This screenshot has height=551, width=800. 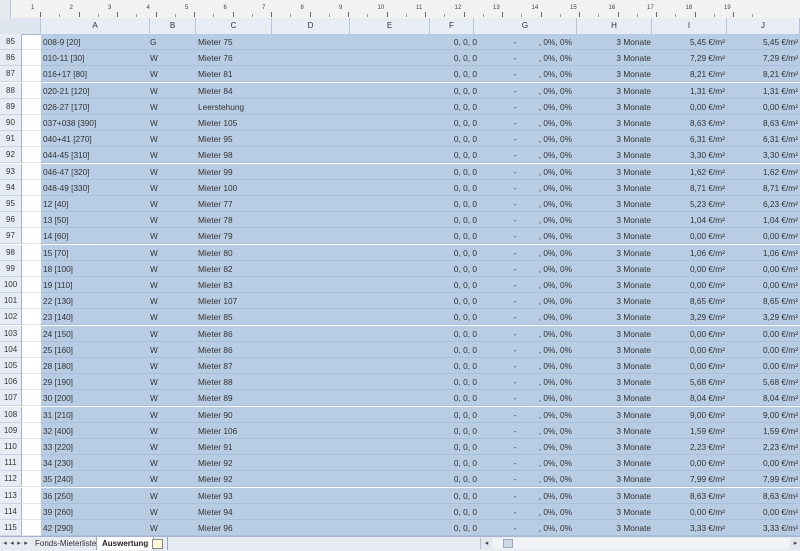 What do you see at coordinates (95, 42) in the screenshot?
I see `cell-unit: 008-9 [20]` at bounding box center [95, 42].